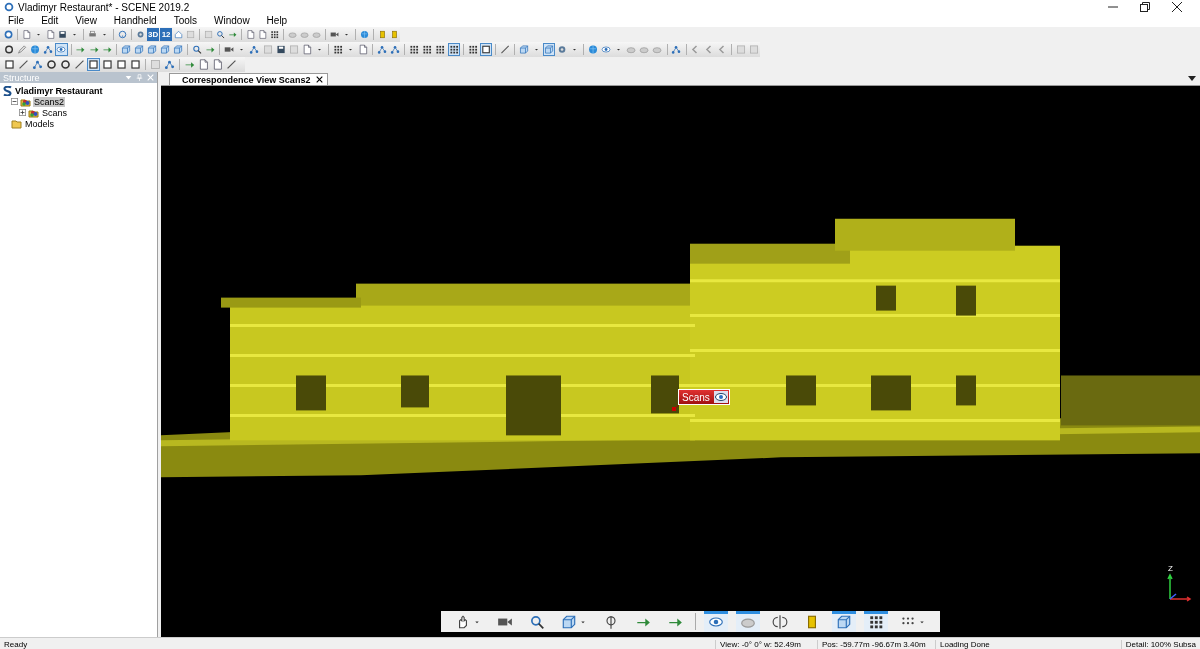  What do you see at coordinates (766, 644) in the screenshot?
I see `status-text: View: -0° 0° w: 52.49m` at bounding box center [766, 644].